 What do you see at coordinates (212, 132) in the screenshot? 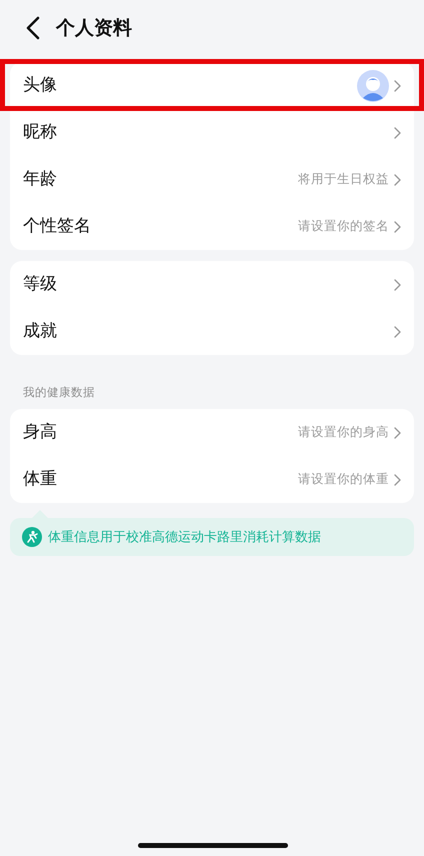
I see `settings-row: 昵称` at bounding box center [212, 132].